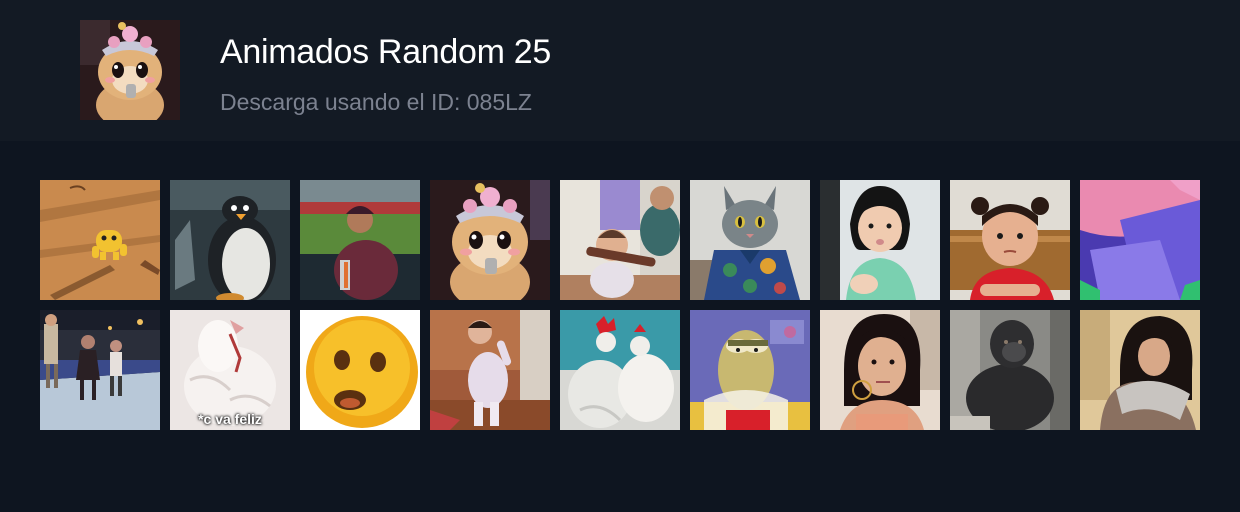 The width and height of the screenshot is (1240, 512). I want to click on baby-with-toy-icon, so click(620, 240).